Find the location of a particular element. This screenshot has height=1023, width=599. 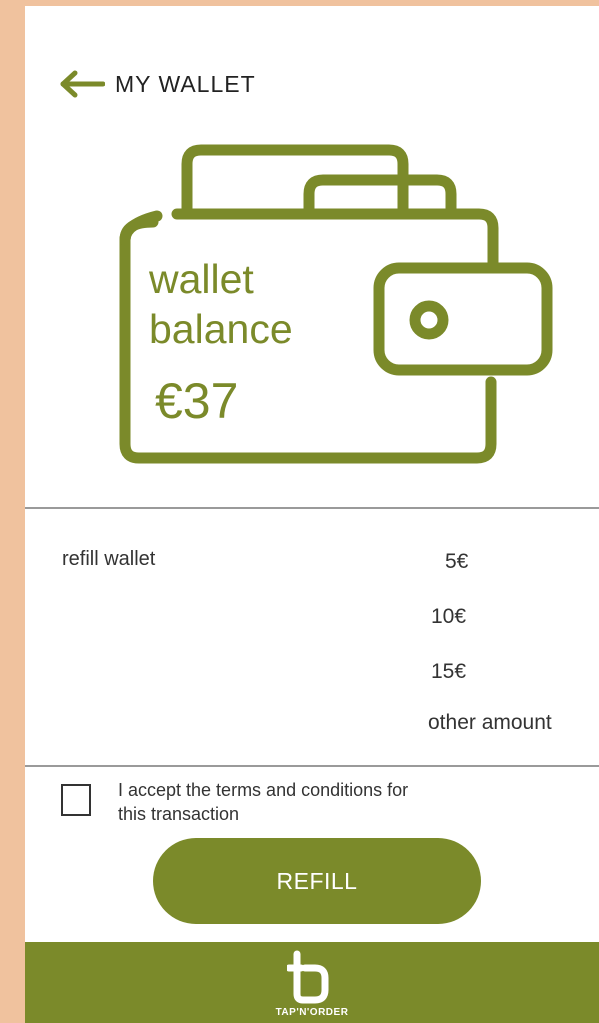

header: MY WALLET is located at coordinates (157, 84).